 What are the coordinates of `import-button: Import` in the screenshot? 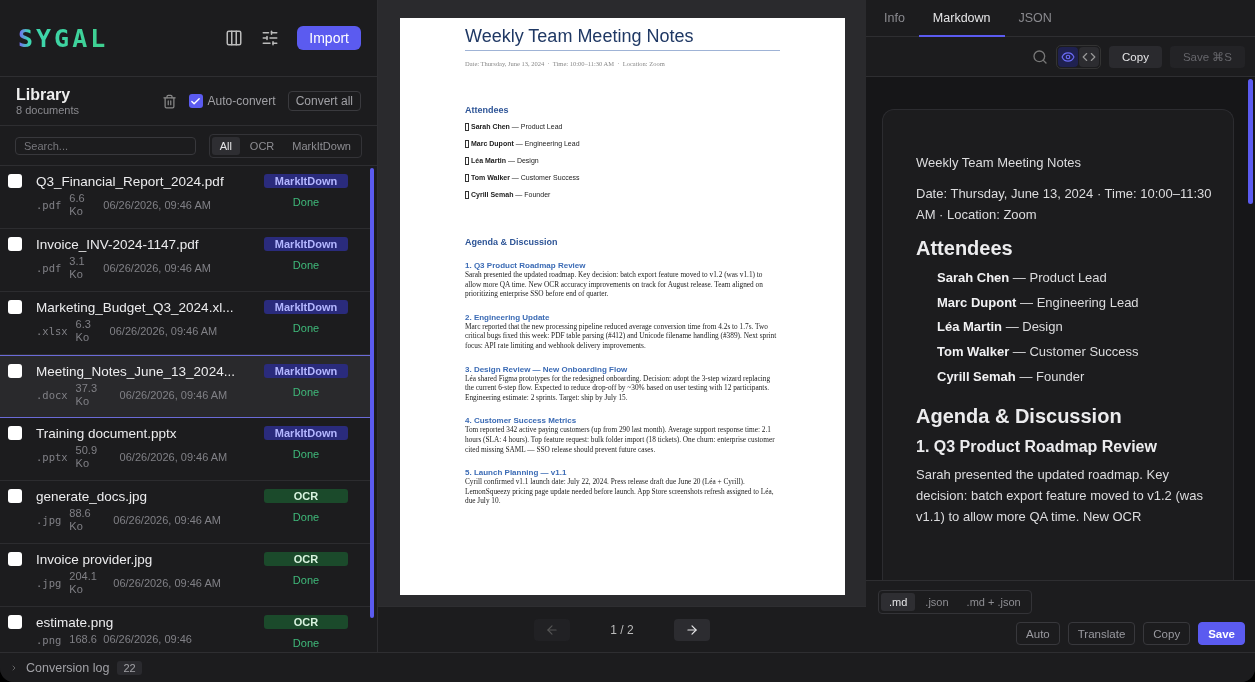 It's located at (329, 38).